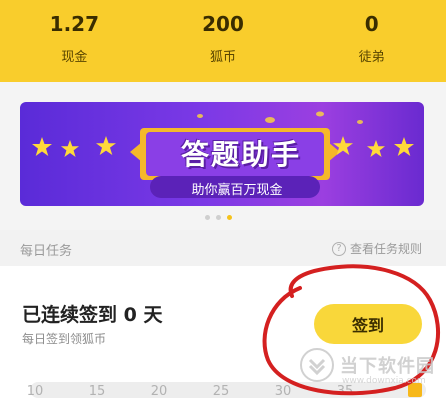 The width and height of the screenshot is (446, 409). Describe the element at coordinates (97, 391) in the screenshot. I see `day-marker: 15` at that location.